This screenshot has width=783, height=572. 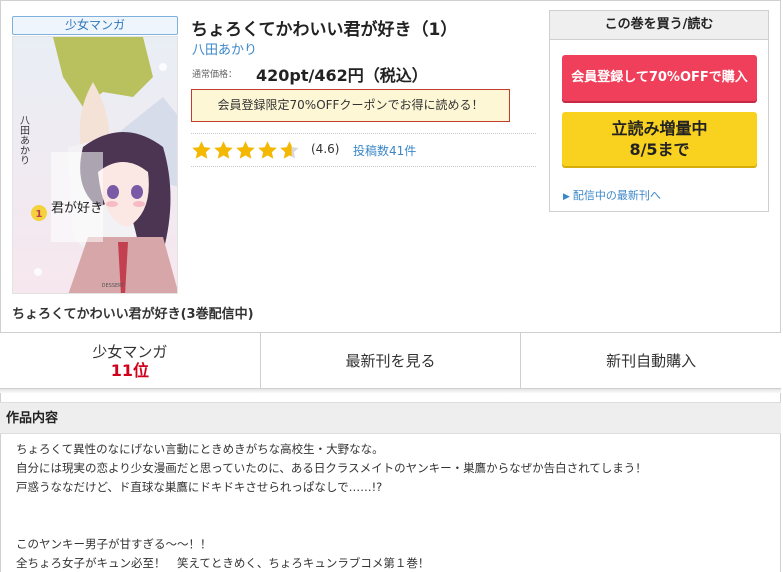 What do you see at coordinates (215, 75) in the screenshot?
I see `price-label: 通常価格：` at bounding box center [215, 75].